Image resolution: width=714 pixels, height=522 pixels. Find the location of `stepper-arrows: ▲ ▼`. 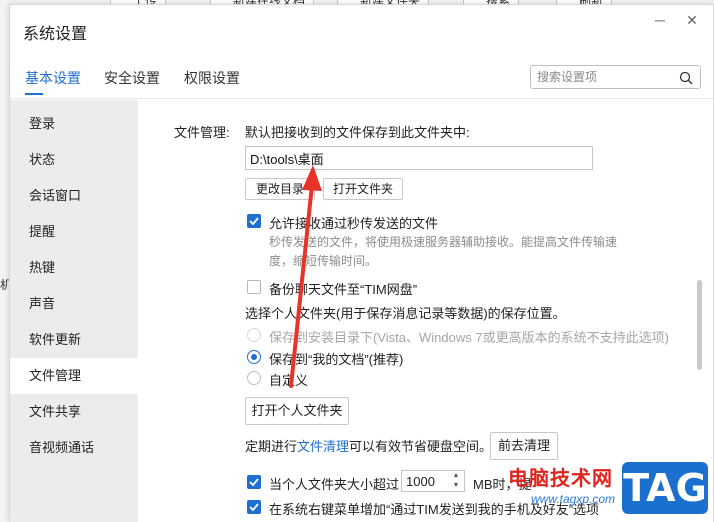

stepper-arrows: ▲ ▼ is located at coordinates (456, 481).